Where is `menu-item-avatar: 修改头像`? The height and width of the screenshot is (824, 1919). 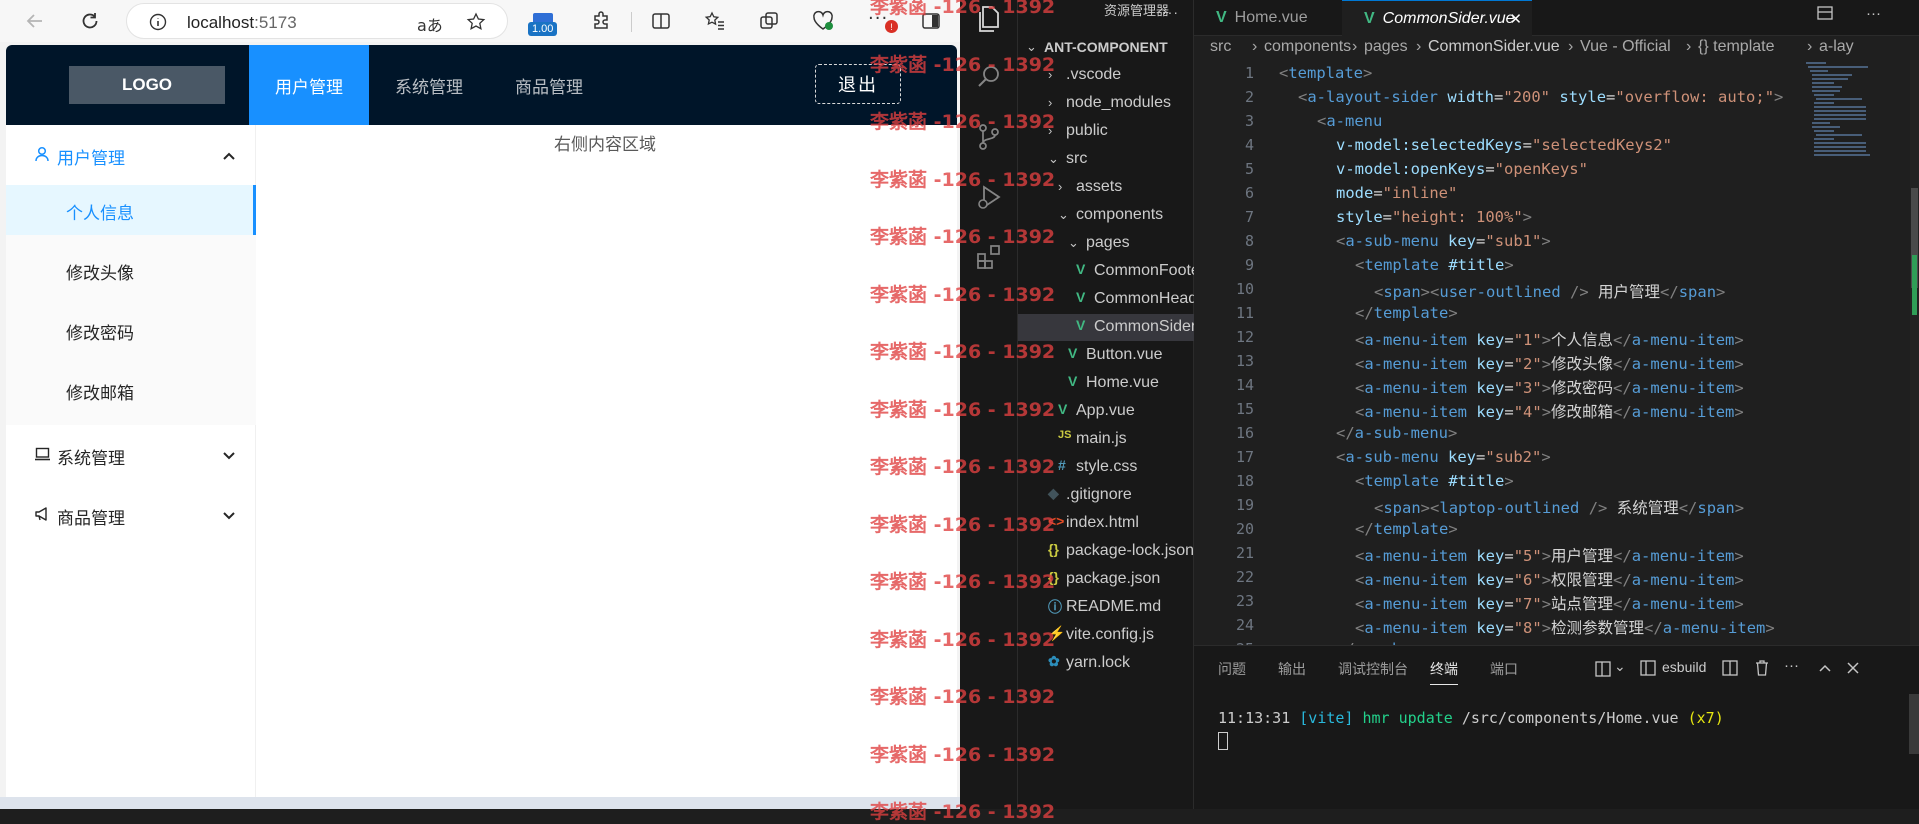 menu-item-avatar: 修改头像 is located at coordinates (131, 270).